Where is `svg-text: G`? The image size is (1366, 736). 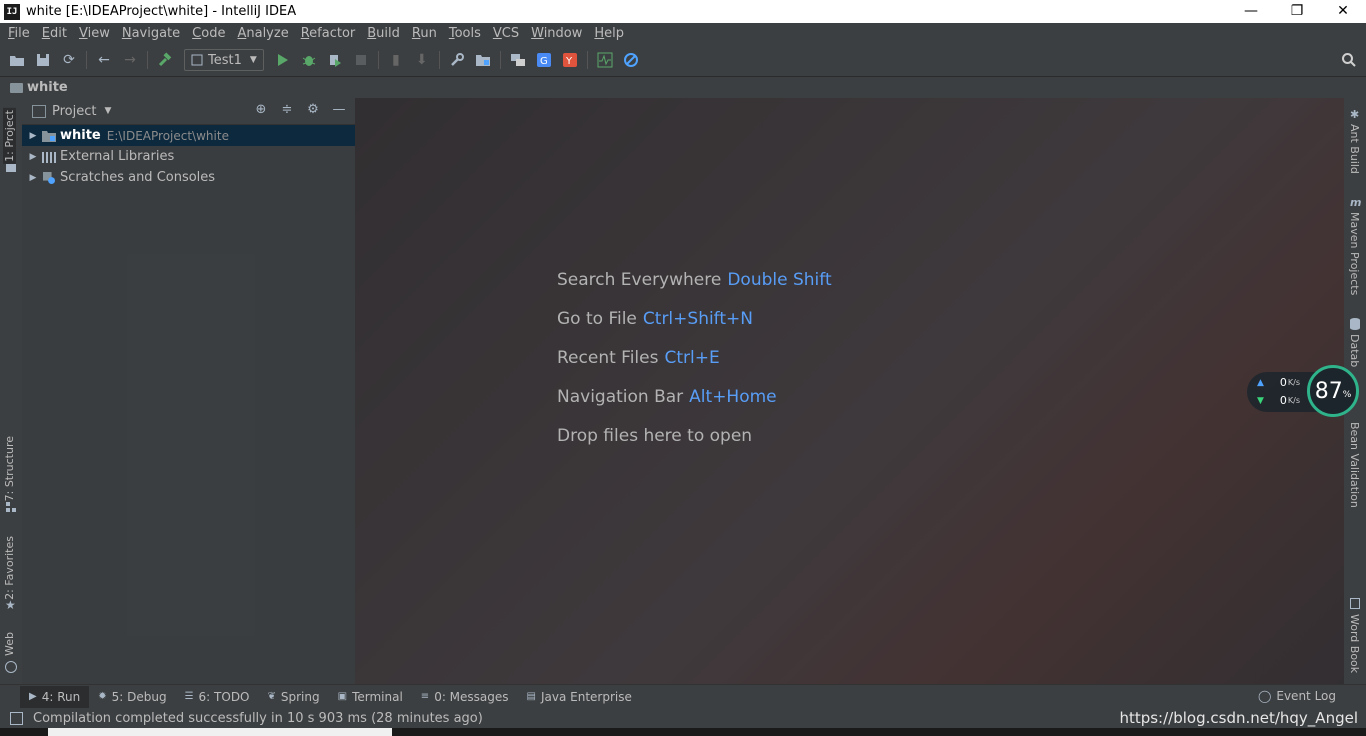
svg-text: G is located at coordinates (544, 61).